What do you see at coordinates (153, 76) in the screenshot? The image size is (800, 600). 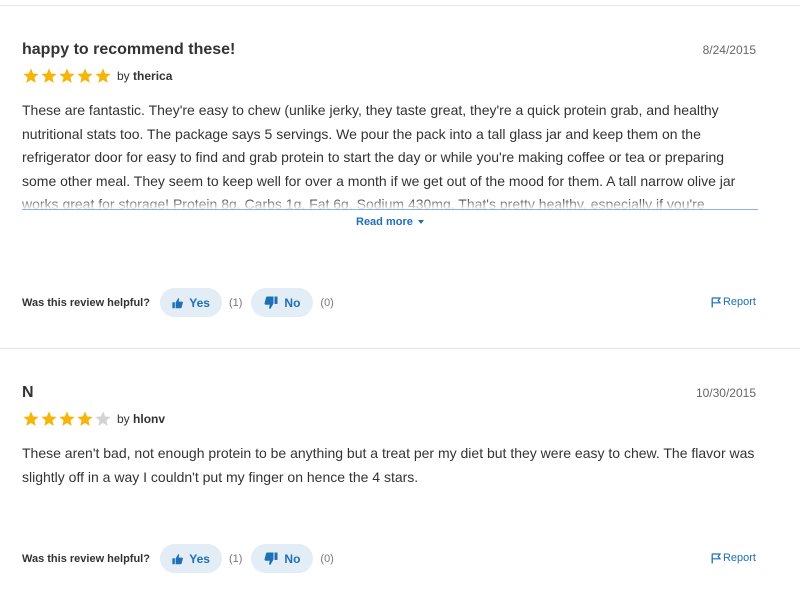 I see `author-name: therica` at bounding box center [153, 76].